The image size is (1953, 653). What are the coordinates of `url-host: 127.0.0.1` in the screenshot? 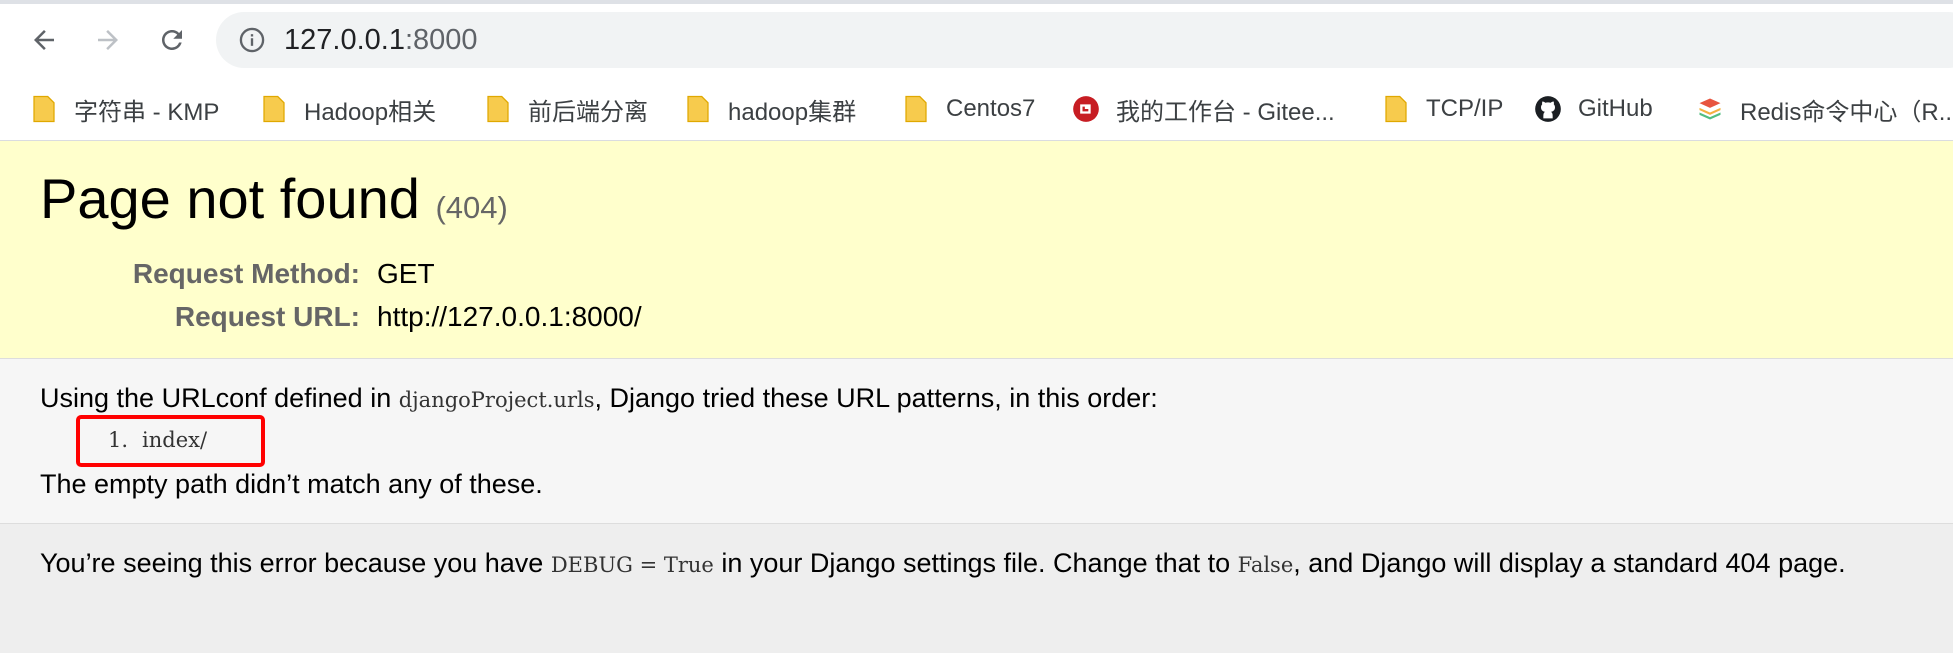 It's located at (344, 40).